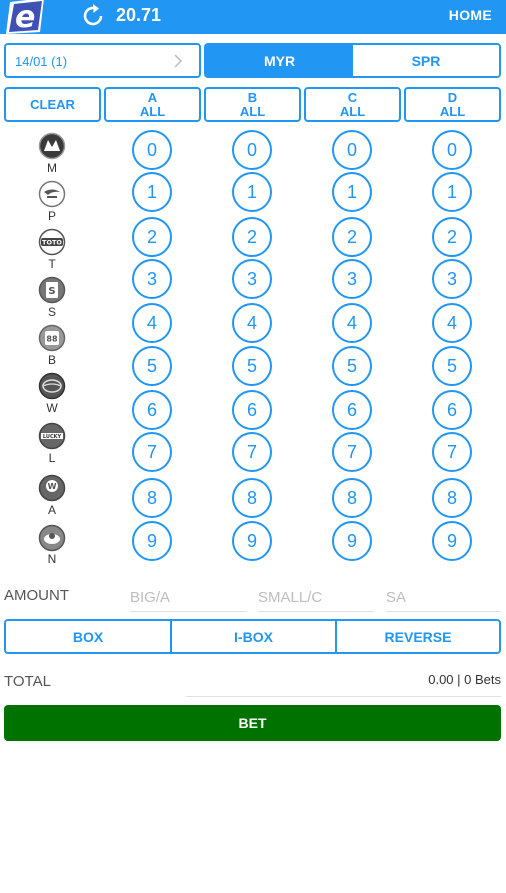 This screenshot has width=506, height=893. Describe the element at coordinates (252, 410) in the screenshot. I see `digit-b-6-button: 6` at that location.